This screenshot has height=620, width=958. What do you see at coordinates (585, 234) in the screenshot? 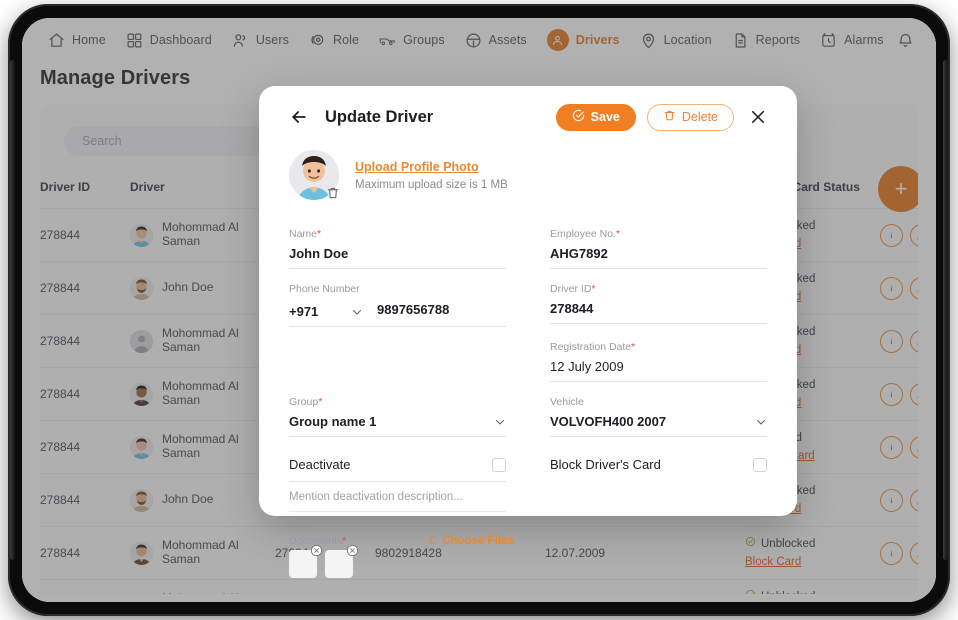
I see `label-employee-no: Employee No.*` at bounding box center [585, 234].